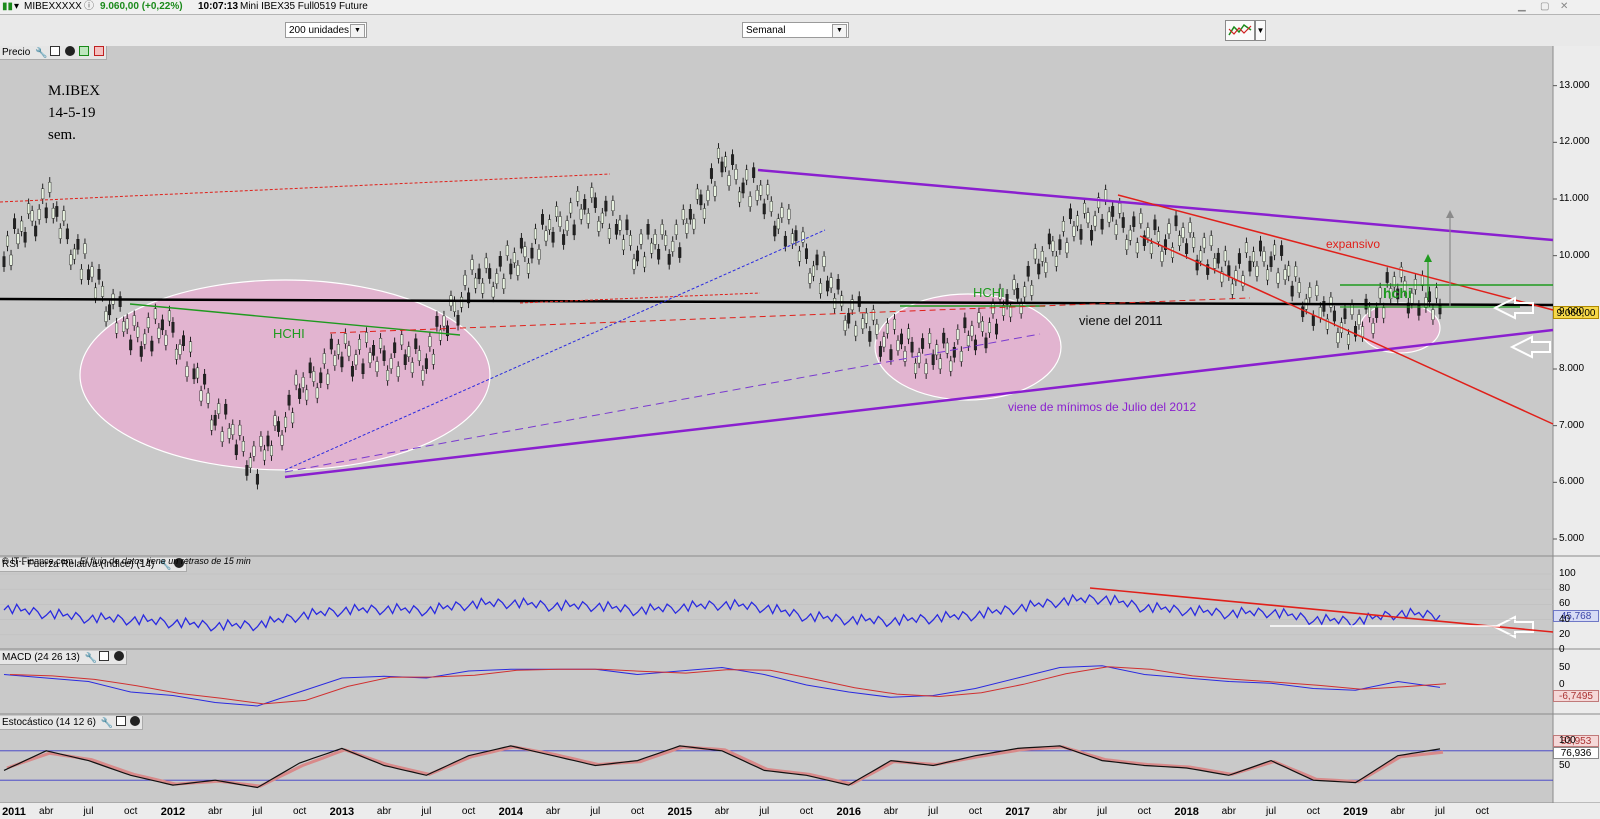 The width and height of the screenshot is (1600, 819). What do you see at coordinates (989, 292) in the screenshot?
I see `annotation-hchi-mid: HCHI` at bounding box center [989, 292].